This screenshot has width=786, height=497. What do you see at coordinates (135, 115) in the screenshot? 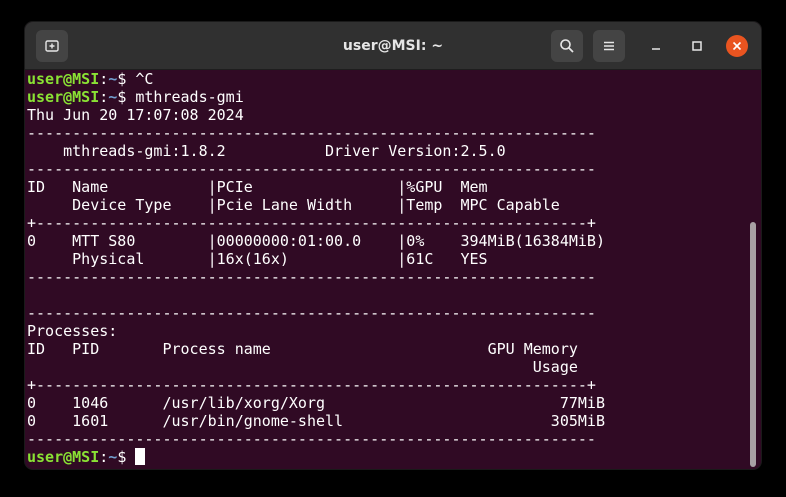
I see `output-line: Thu Jun 20 17:07:08 2024` at bounding box center [135, 115].